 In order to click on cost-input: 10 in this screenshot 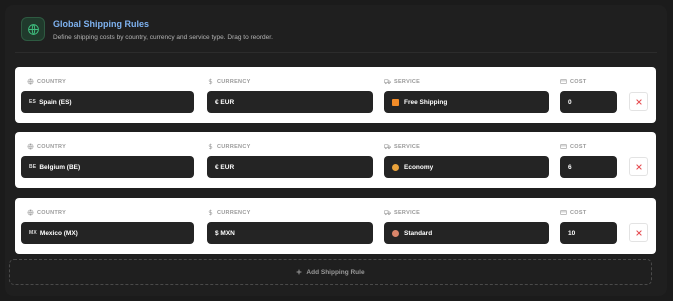, I will do `click(588, 233)`.